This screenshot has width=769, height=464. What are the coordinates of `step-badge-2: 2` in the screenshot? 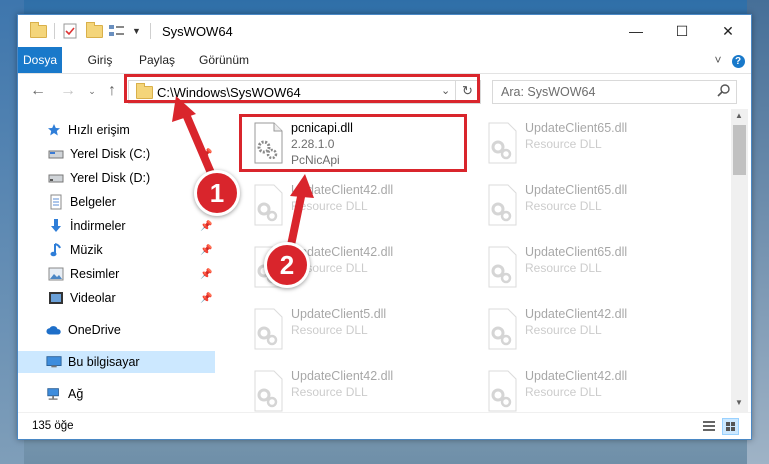 It's located at (287, 265).